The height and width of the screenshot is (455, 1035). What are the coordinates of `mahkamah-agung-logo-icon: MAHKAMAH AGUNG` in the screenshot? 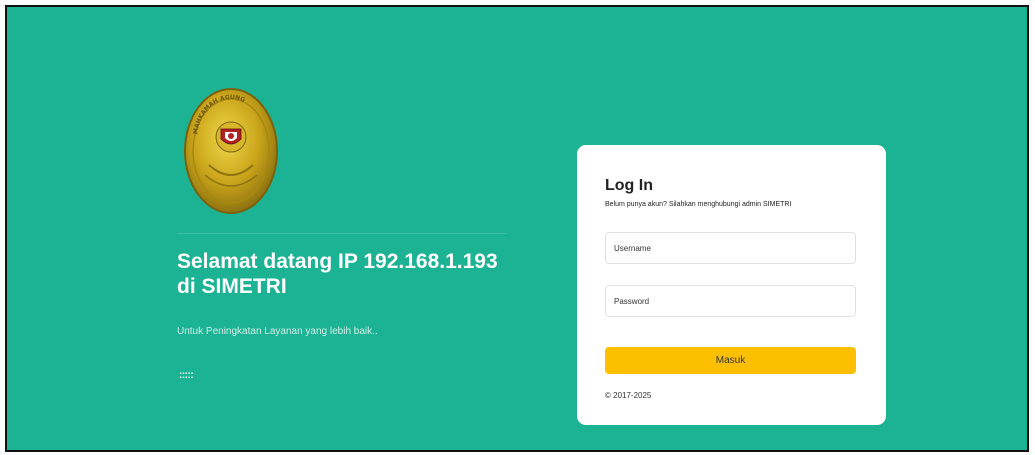 It's located at (231, 151).